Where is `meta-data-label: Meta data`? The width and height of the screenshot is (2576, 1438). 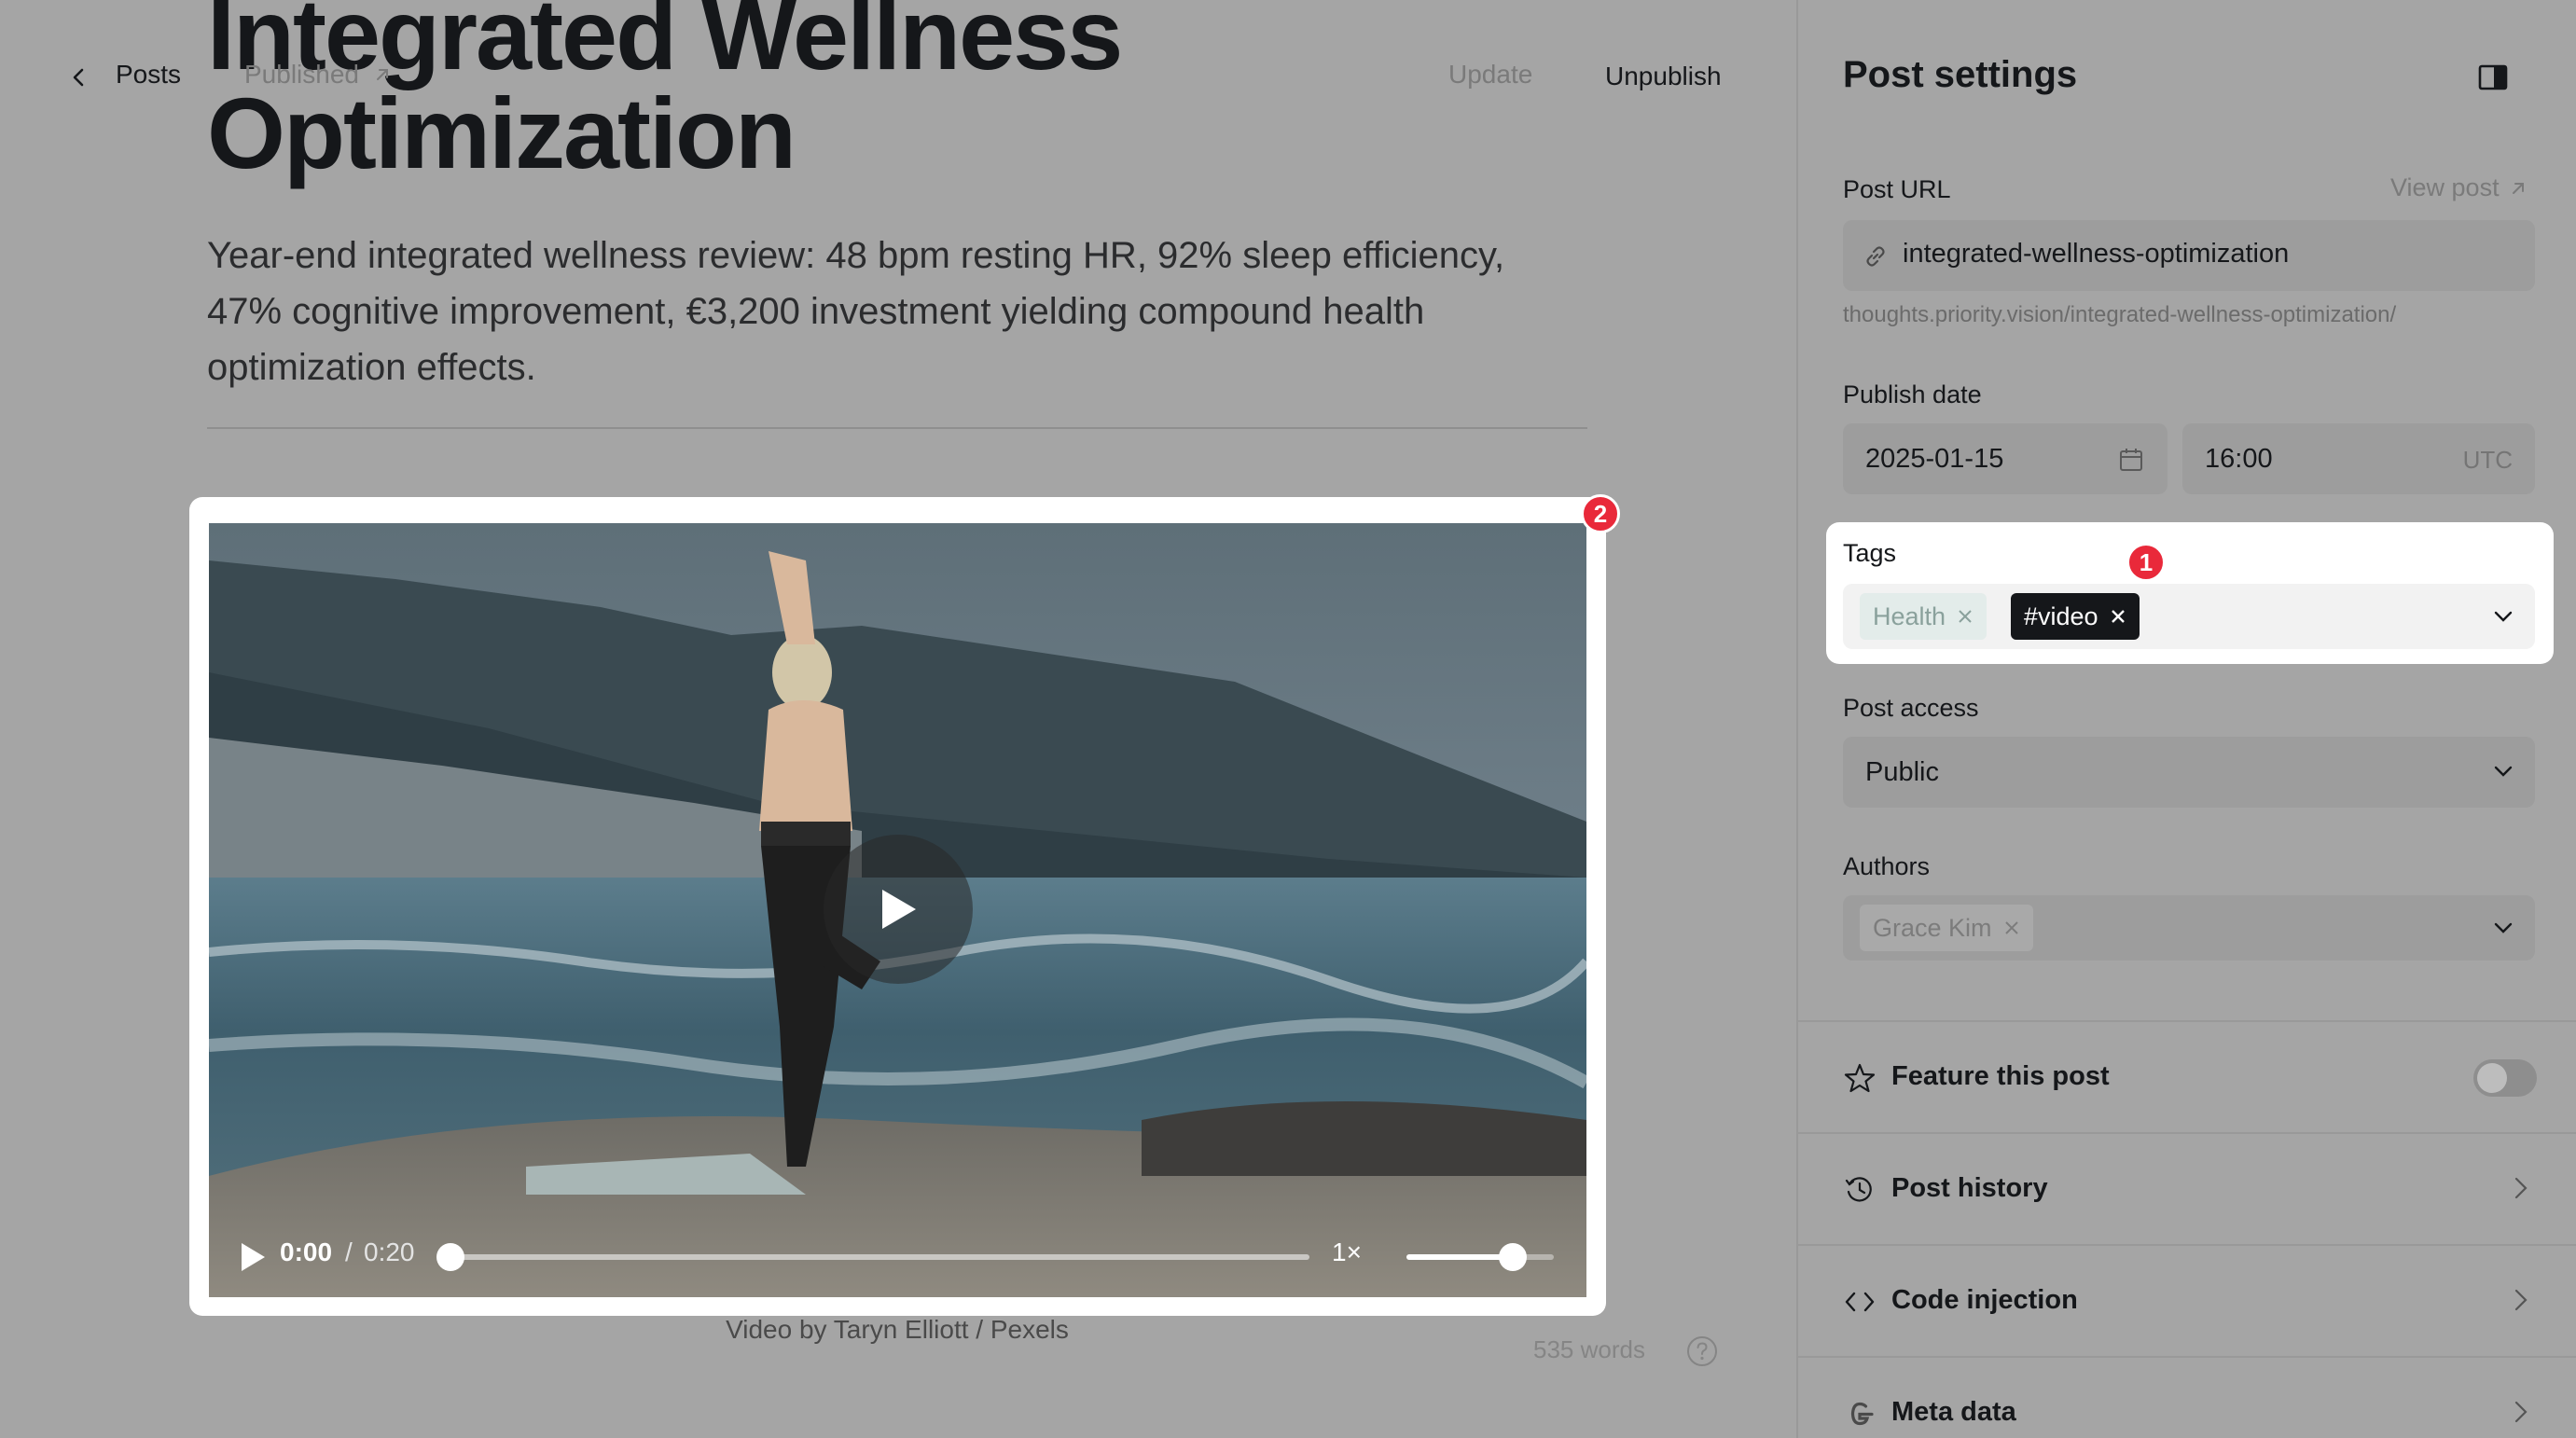
meta-data-label: Meta data is located at coordinates (1953, 1412).